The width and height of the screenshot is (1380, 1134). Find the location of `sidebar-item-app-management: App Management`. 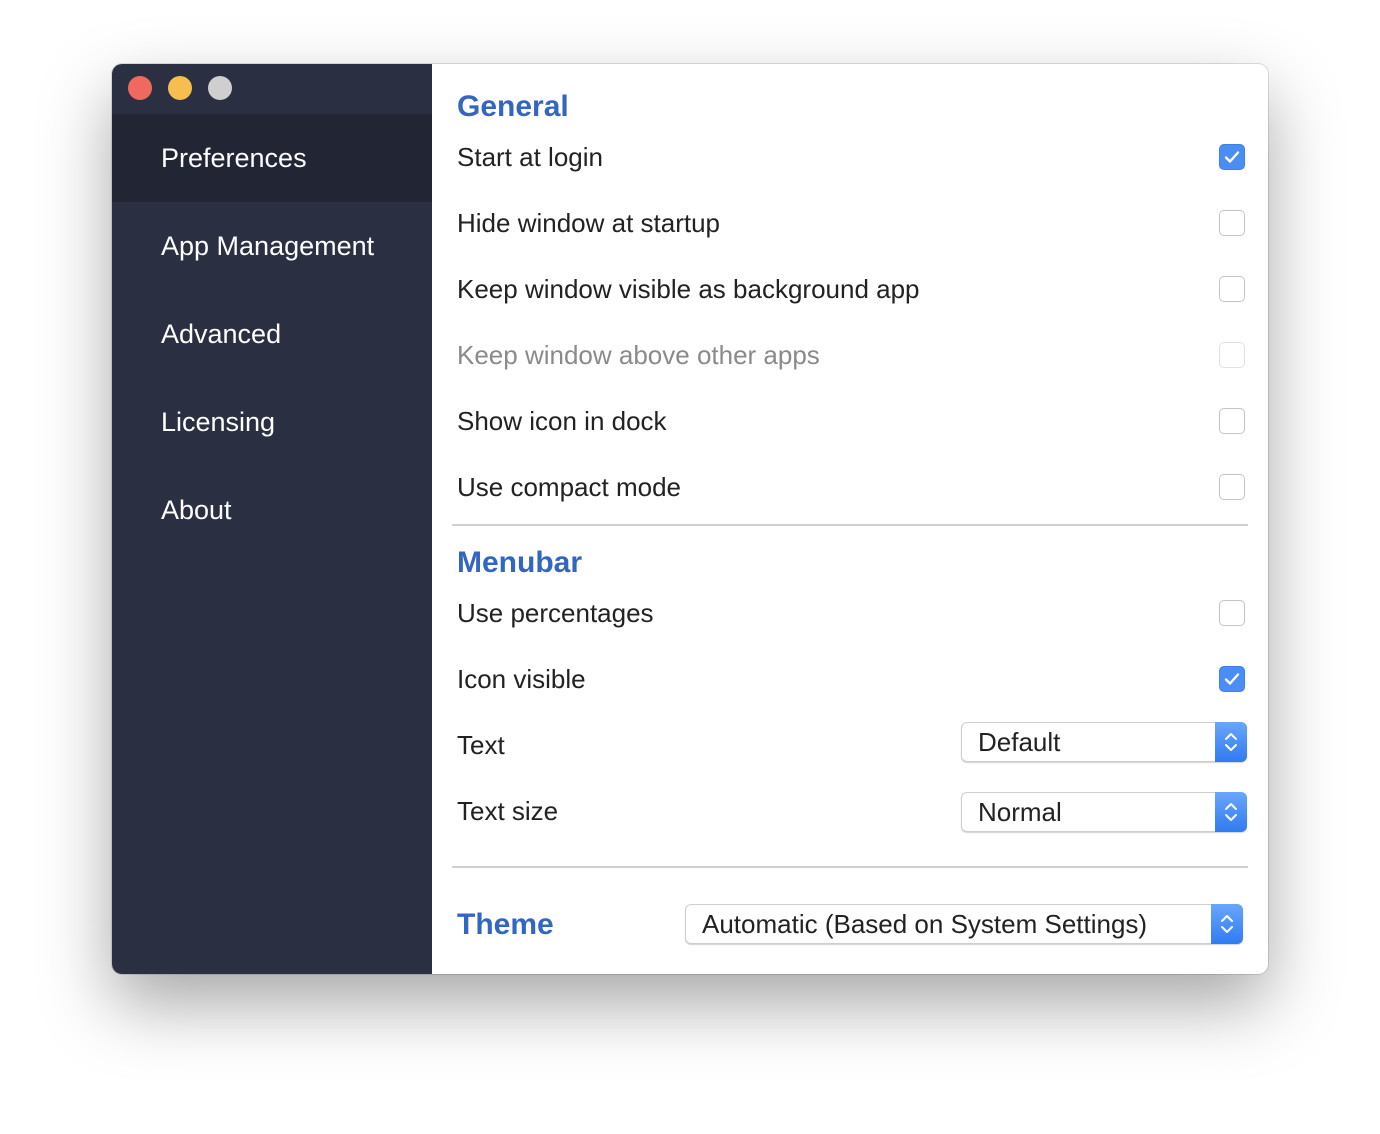

sidebar-item-app-management: App Management is located at coordinates (272, 246).